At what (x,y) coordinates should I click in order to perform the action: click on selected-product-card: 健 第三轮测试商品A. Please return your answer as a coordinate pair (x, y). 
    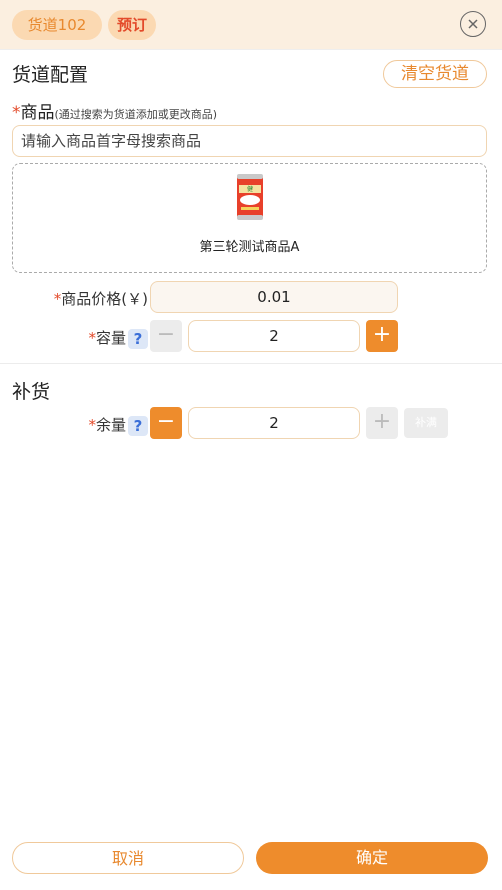
    Looking at the image, I should click on (249, 218).